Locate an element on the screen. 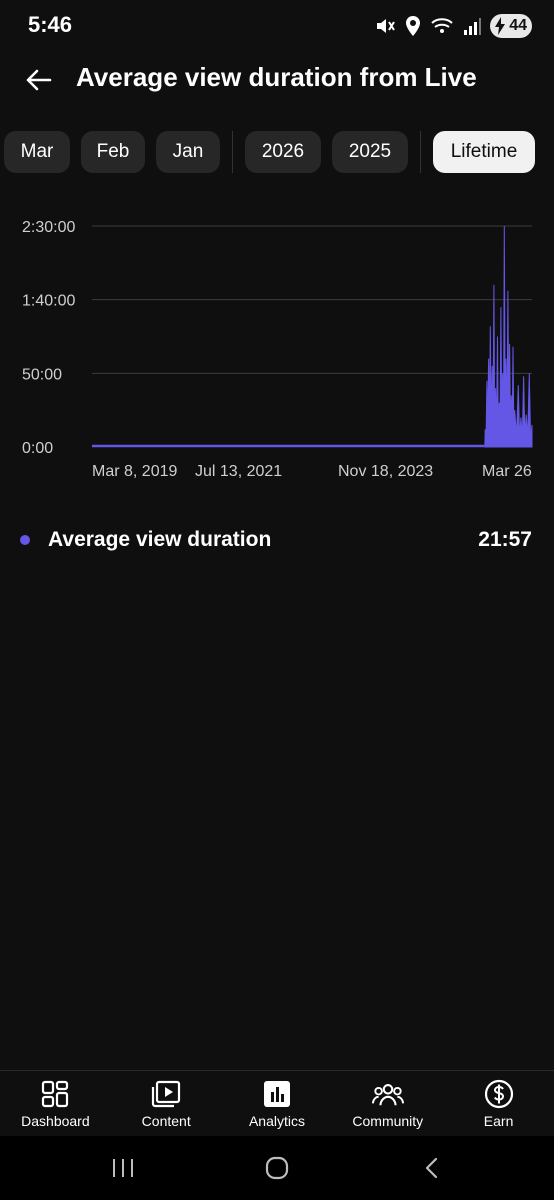 The height and width of the screenshot is (1200, 554). nav-label-content: Content is located at coordinates (166, 1121).